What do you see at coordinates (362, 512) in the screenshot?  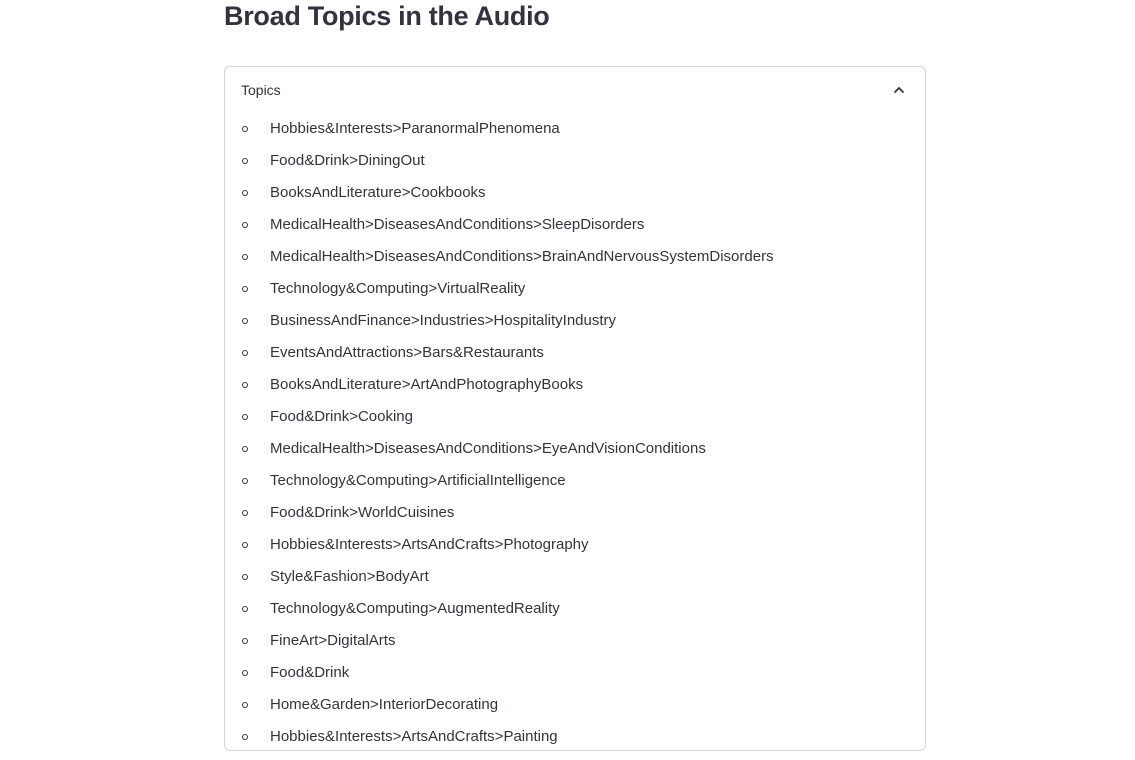 I see `topic-label: Food&Drink>WorldCuisines` at bounding box center [362, 512].